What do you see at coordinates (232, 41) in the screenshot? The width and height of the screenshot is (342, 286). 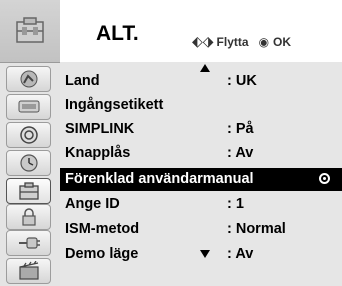 I see `move-hint-label: Flytta` at bounding box center [232, 41].